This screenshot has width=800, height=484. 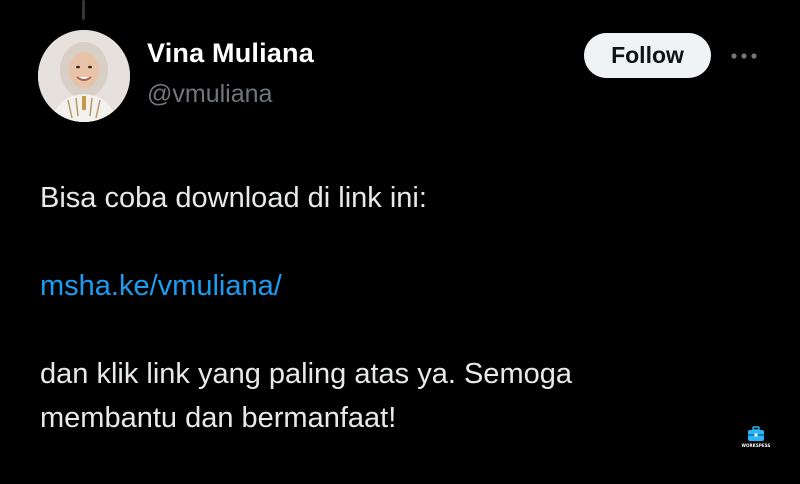 What do you see at coordinates (218, 418) in the screenshot?
I see `tweet-line: membantu dan bermanfaat!` at bounding box center [218, 418].